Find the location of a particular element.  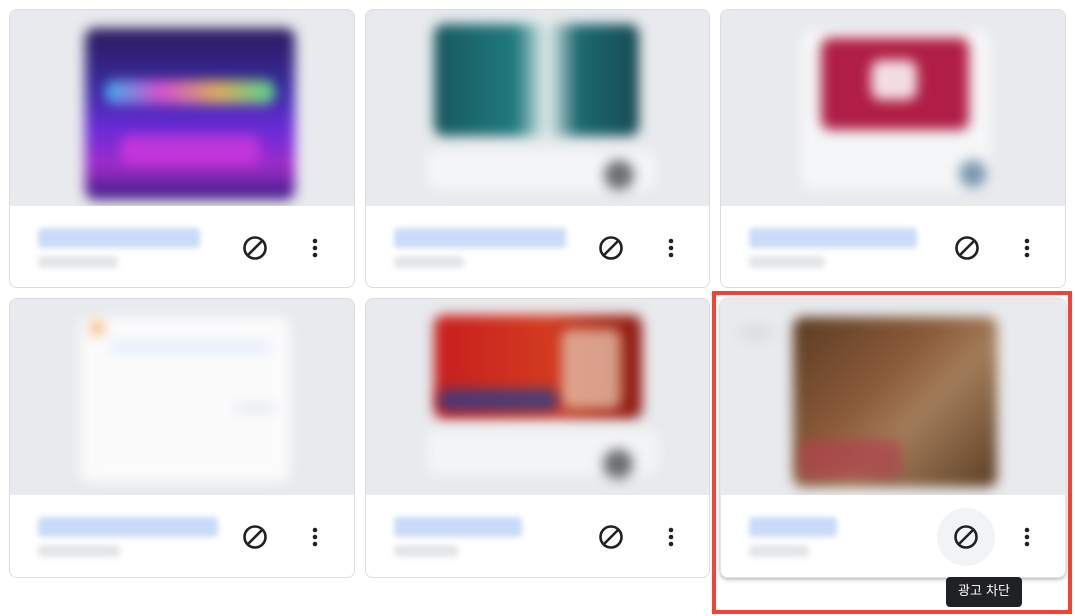

block-ad-tooltip: 광고 차단 is located at coordinates (984, 592).